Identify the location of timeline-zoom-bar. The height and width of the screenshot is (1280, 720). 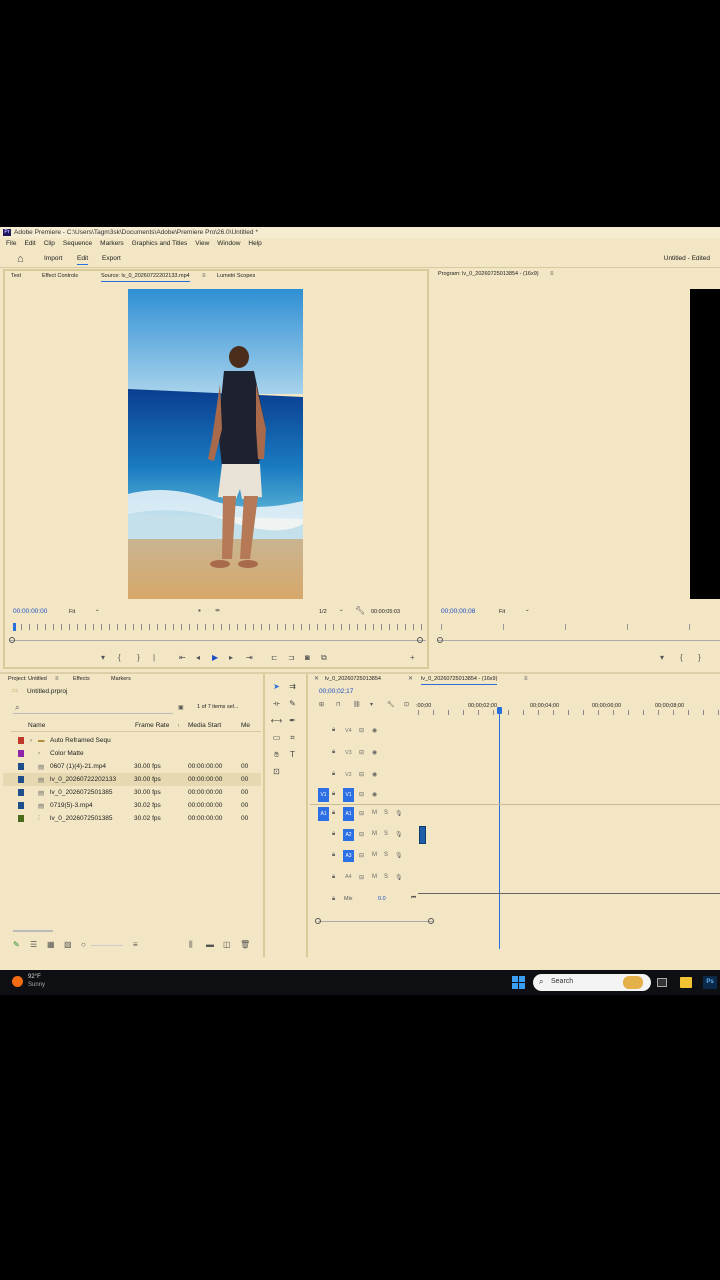
(375, 921).